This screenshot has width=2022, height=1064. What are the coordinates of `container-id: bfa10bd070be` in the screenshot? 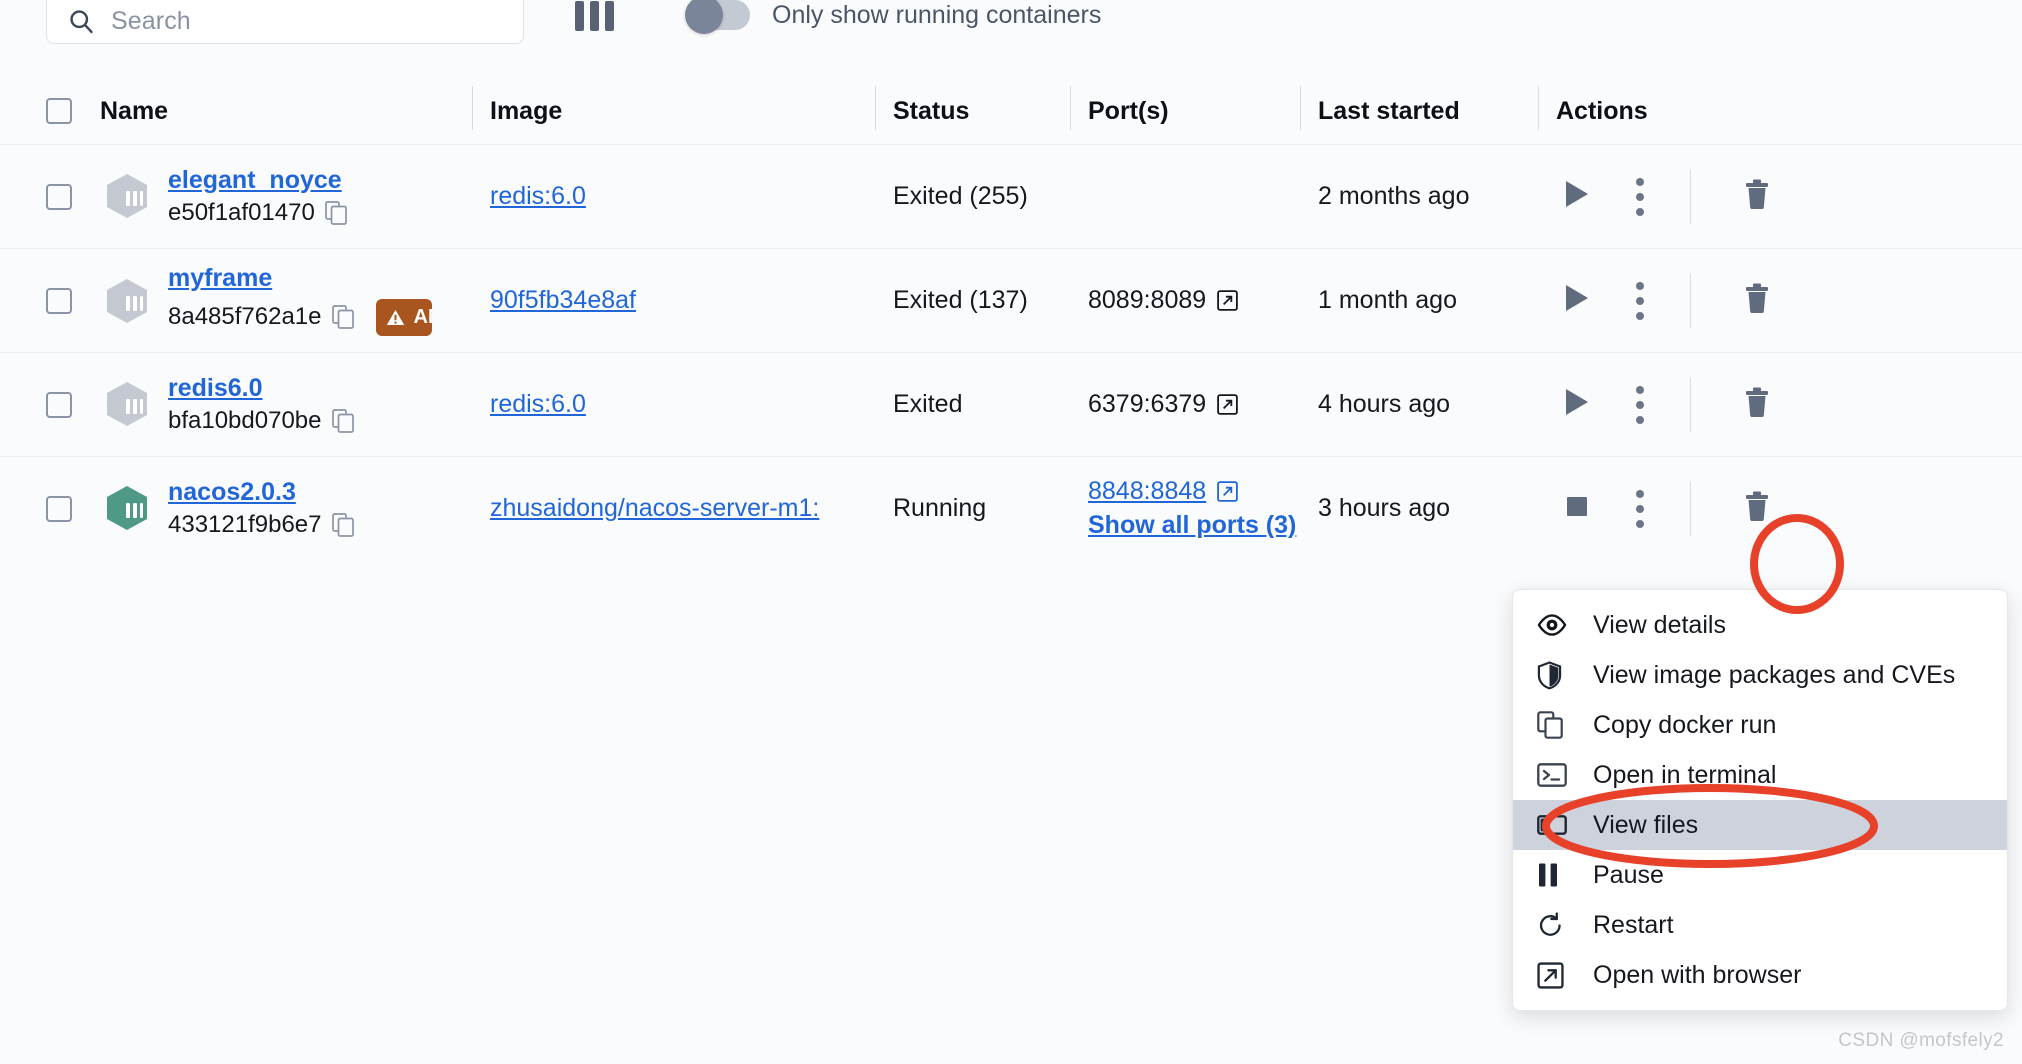 It's located at (245, 421).